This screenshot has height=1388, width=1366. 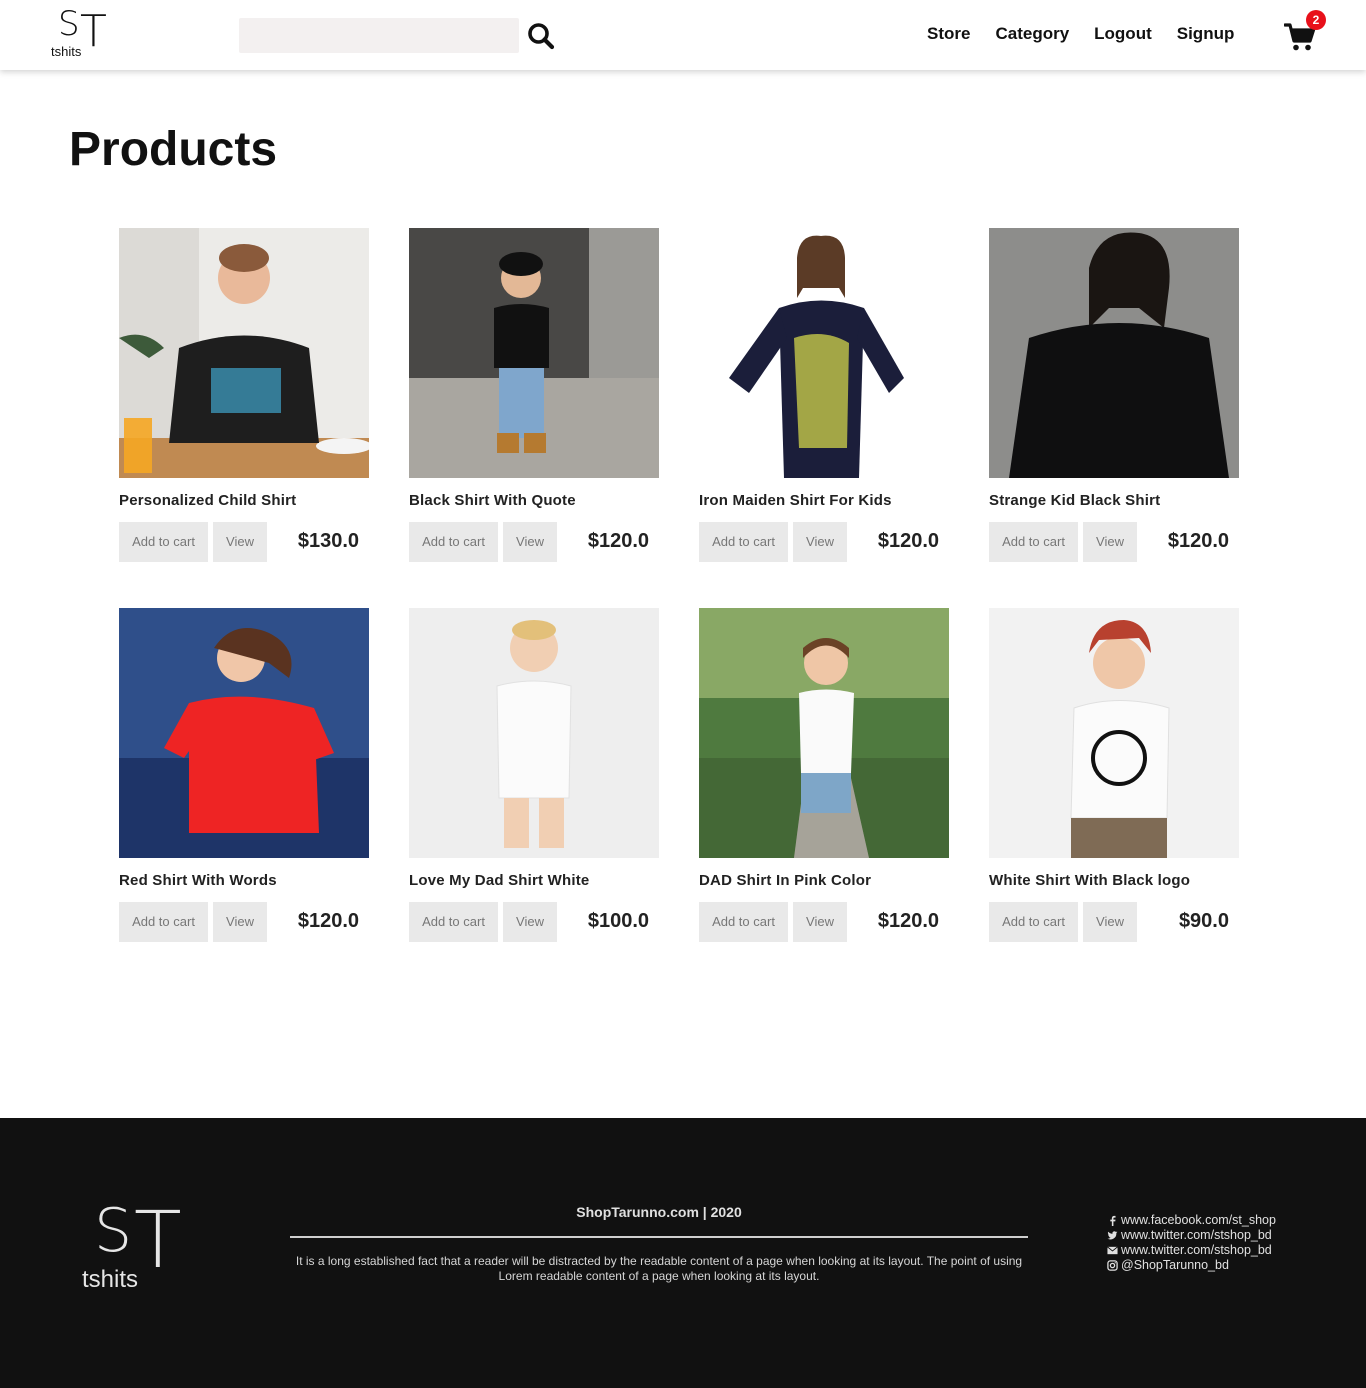 I want to click on cart-count-badge: 2, so click(x=1316, y=20).